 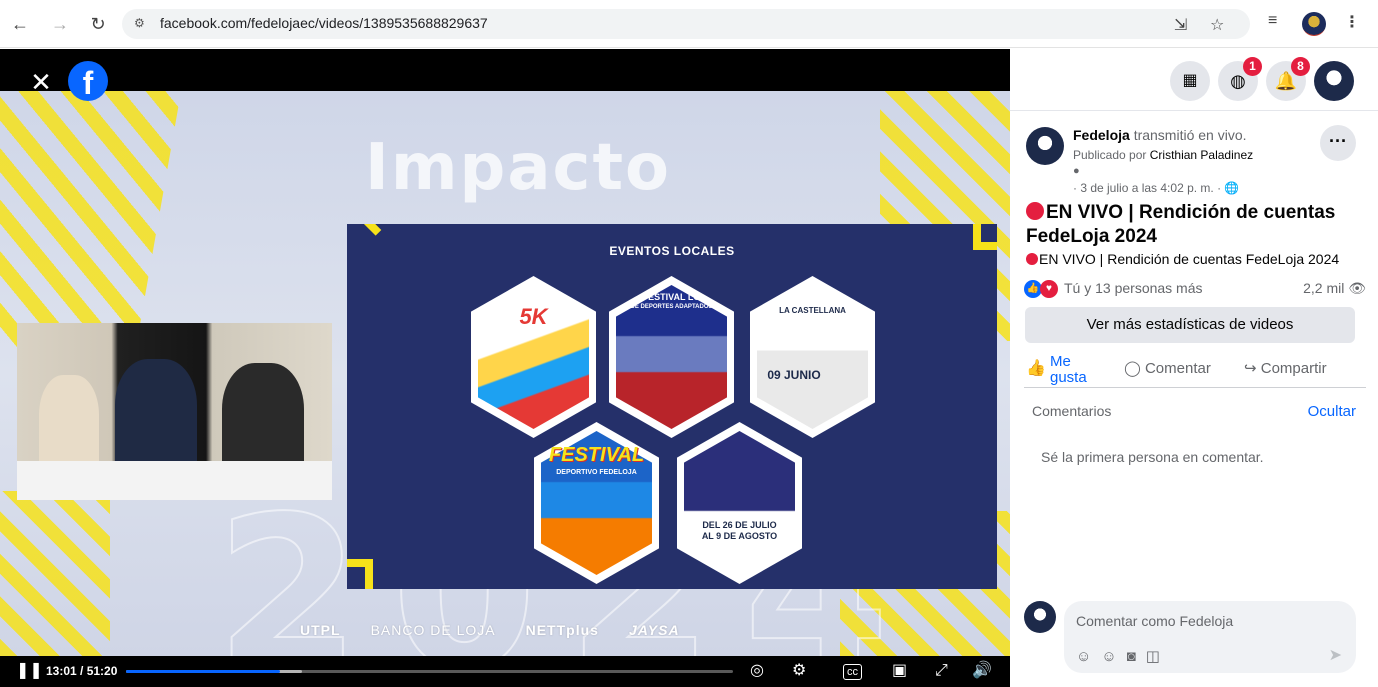 I want to click on share-arrow-icon: ↪, so click(x=1250, y=368).